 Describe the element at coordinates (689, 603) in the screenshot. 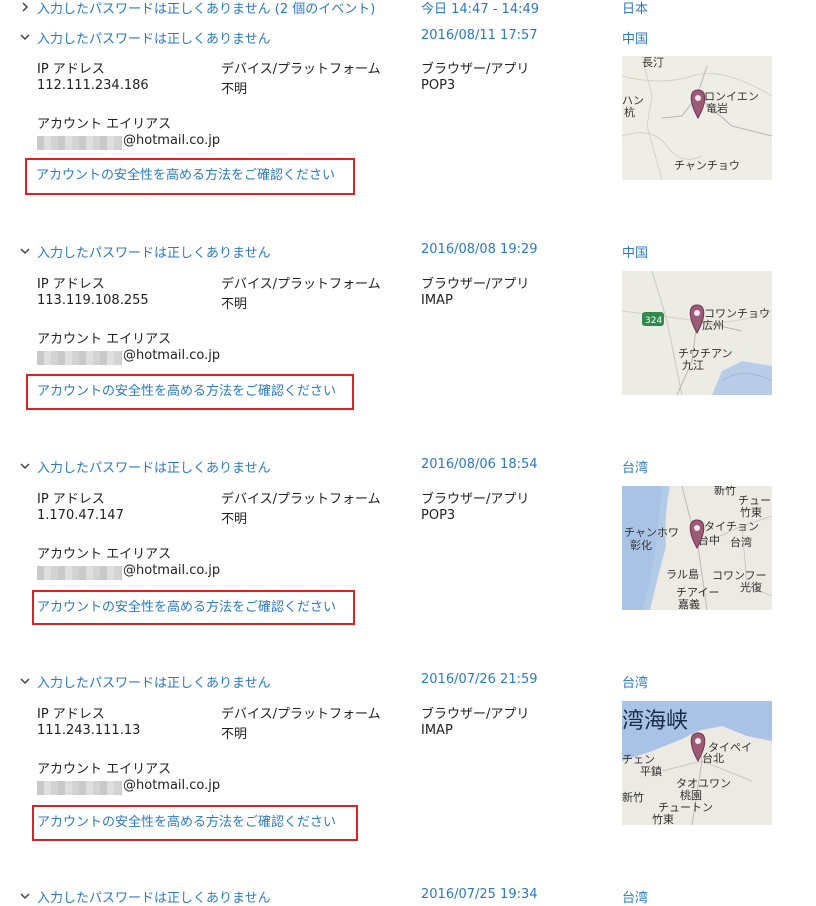

I see `map-label: 嘉義` at that location.